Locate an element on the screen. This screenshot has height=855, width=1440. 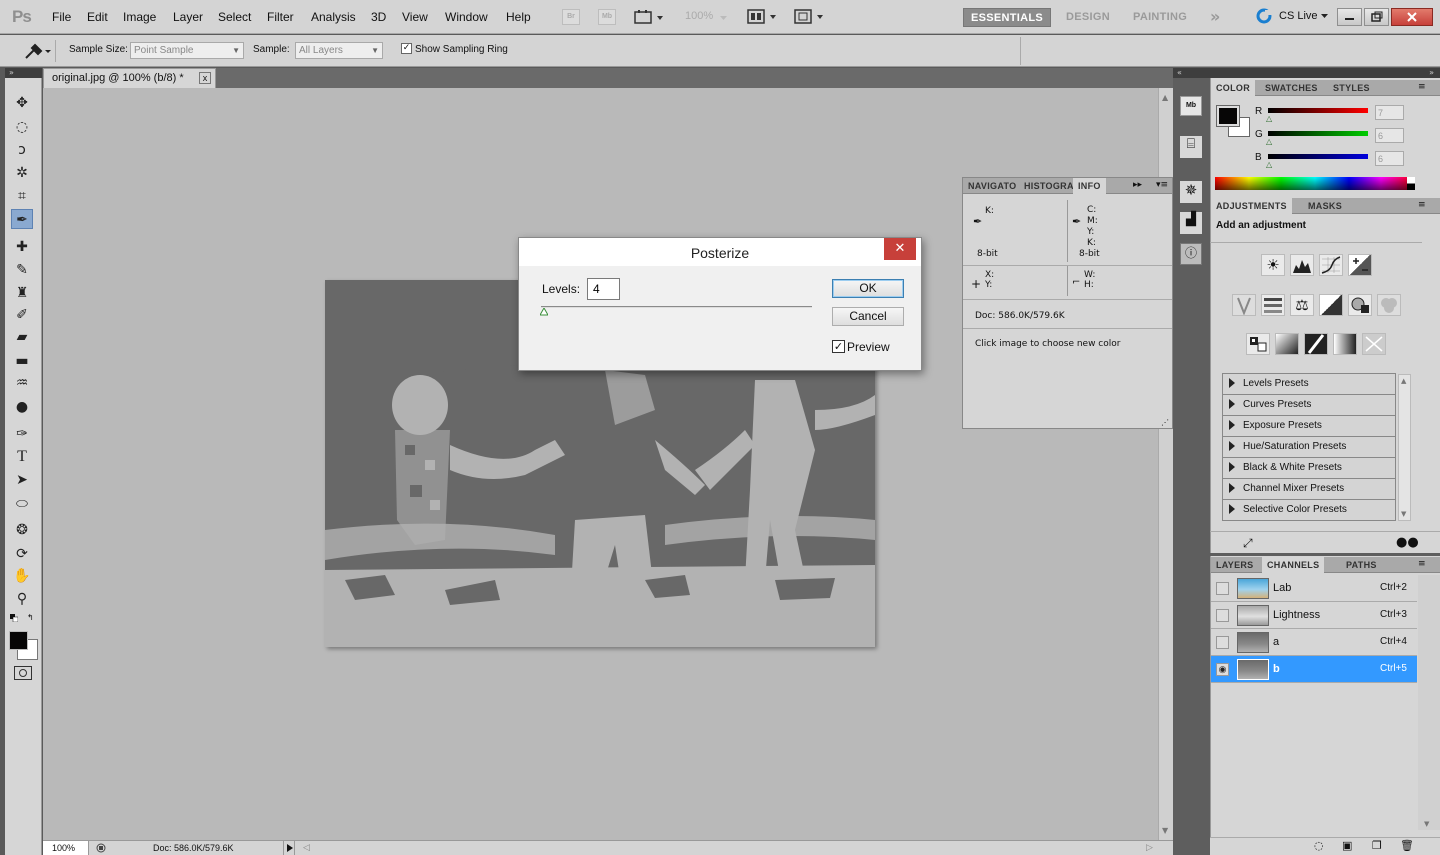
right-panel-collapse-icon: » is located at coordinates (1325, 73).